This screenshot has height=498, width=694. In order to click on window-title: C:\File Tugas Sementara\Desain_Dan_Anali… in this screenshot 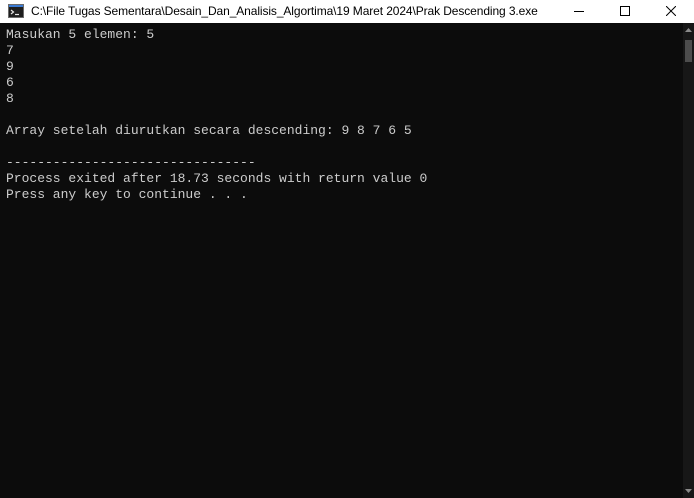, I will do `click(284, 11)`.